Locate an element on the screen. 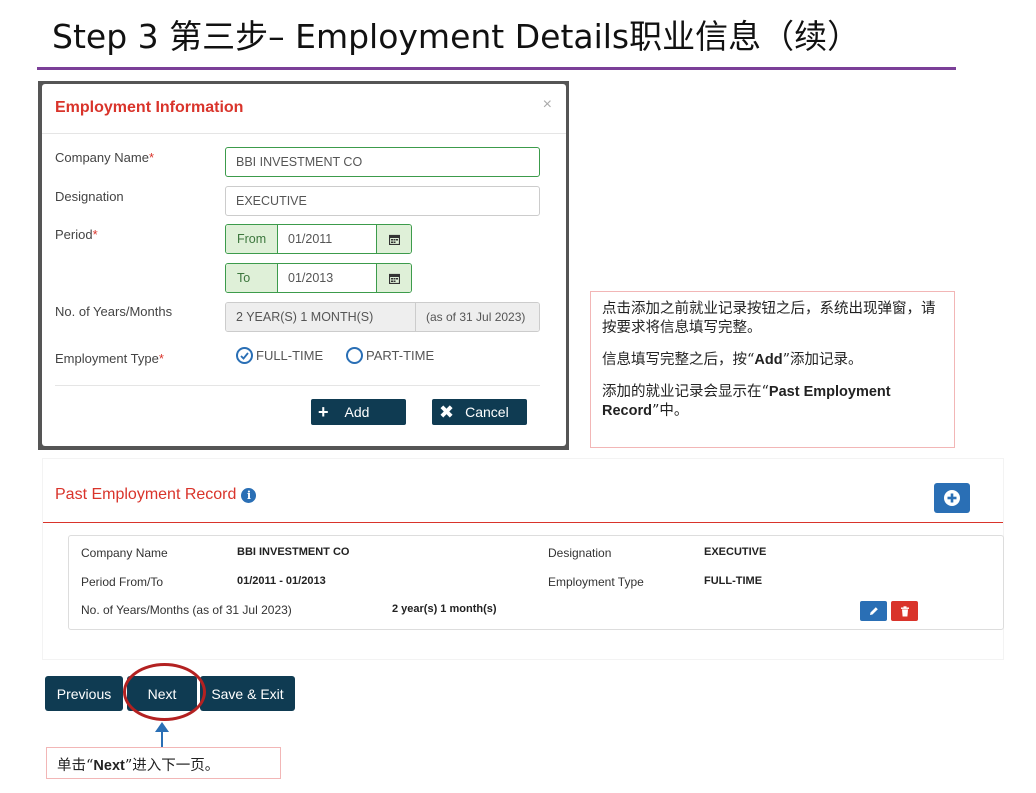 This screenshot has height=793, width=1036. trash-icon is located at coordinates (904, 610).